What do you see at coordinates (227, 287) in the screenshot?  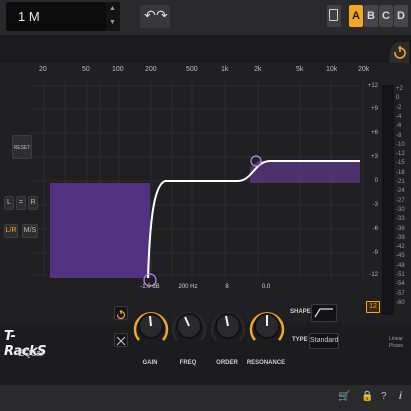 I see `order-value: 8` at bounding box center [227, 287].